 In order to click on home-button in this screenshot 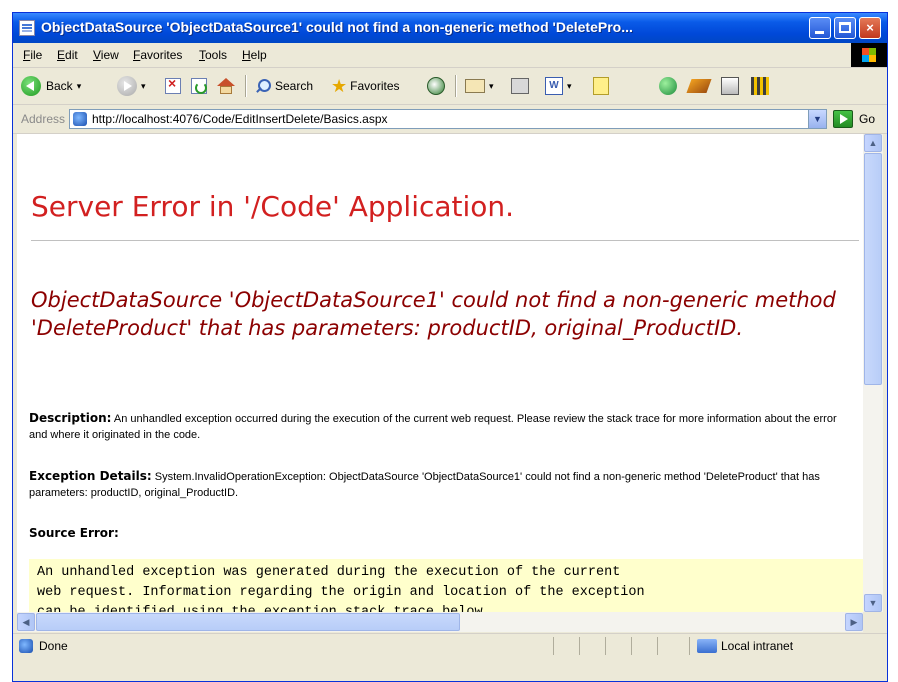, I will do `click(226, 86)`.